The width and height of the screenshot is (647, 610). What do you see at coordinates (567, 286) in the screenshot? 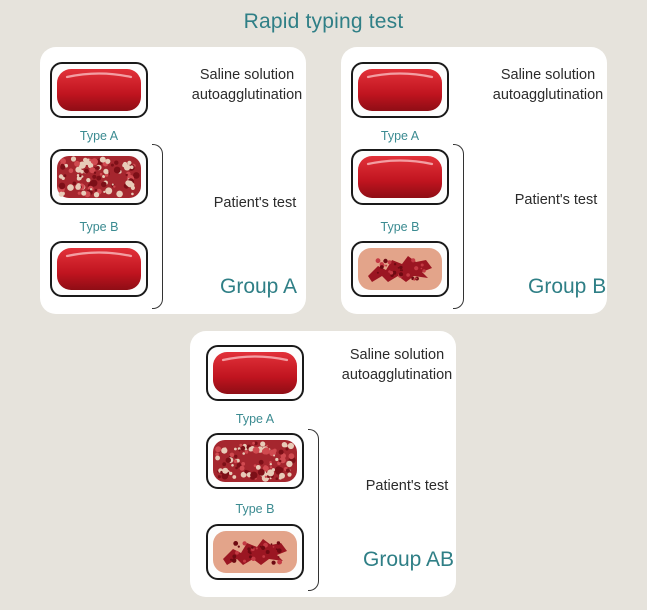
I see `group-label: Group B` at bounding box center [567, 286].